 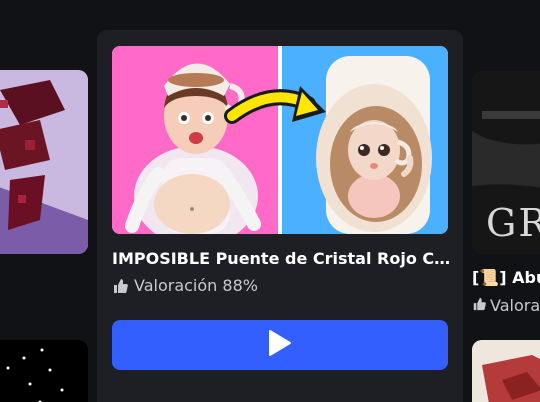 What do you see at coordinates (196, 285) in the screenshot?
I see `rating-label: Valoración 88%` at bounding box center [196, 285].